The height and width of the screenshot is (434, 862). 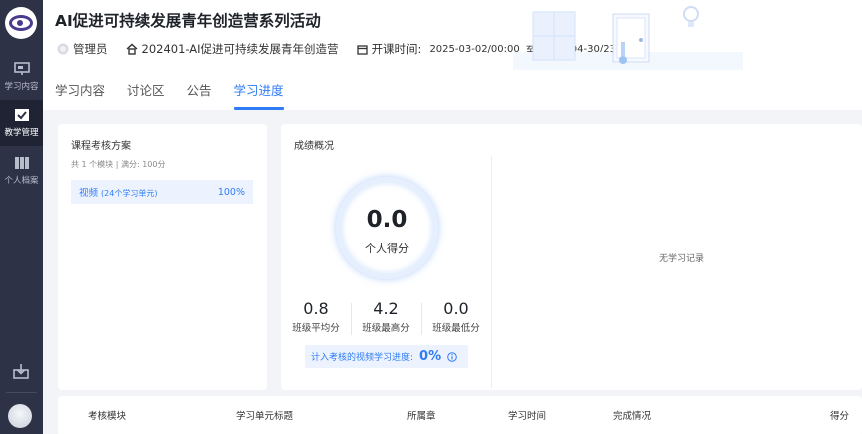 I want to click on personal-score-value: 0.0, so click(x=387, y=220).